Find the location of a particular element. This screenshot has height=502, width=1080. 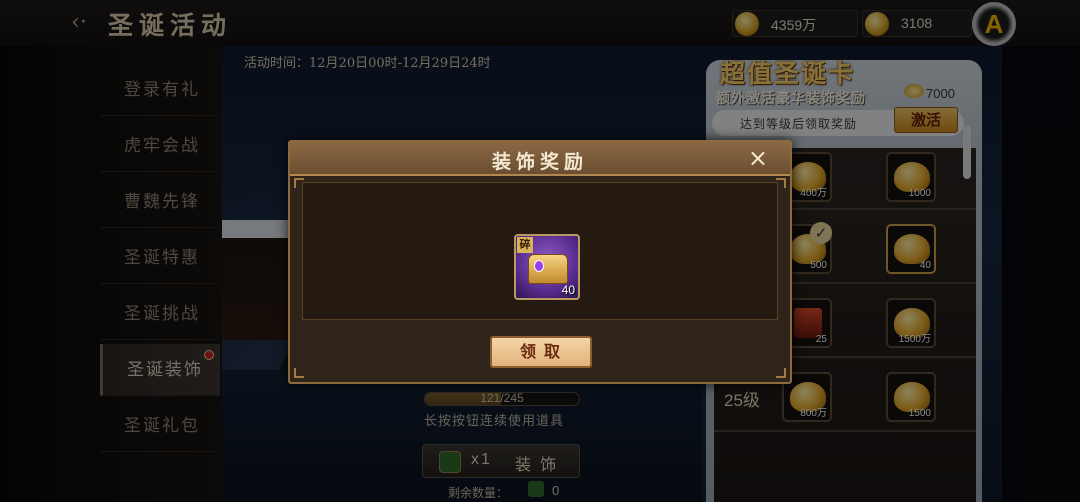

dialog-header: 装饰奖励 × is located at coordinates (540, 159).